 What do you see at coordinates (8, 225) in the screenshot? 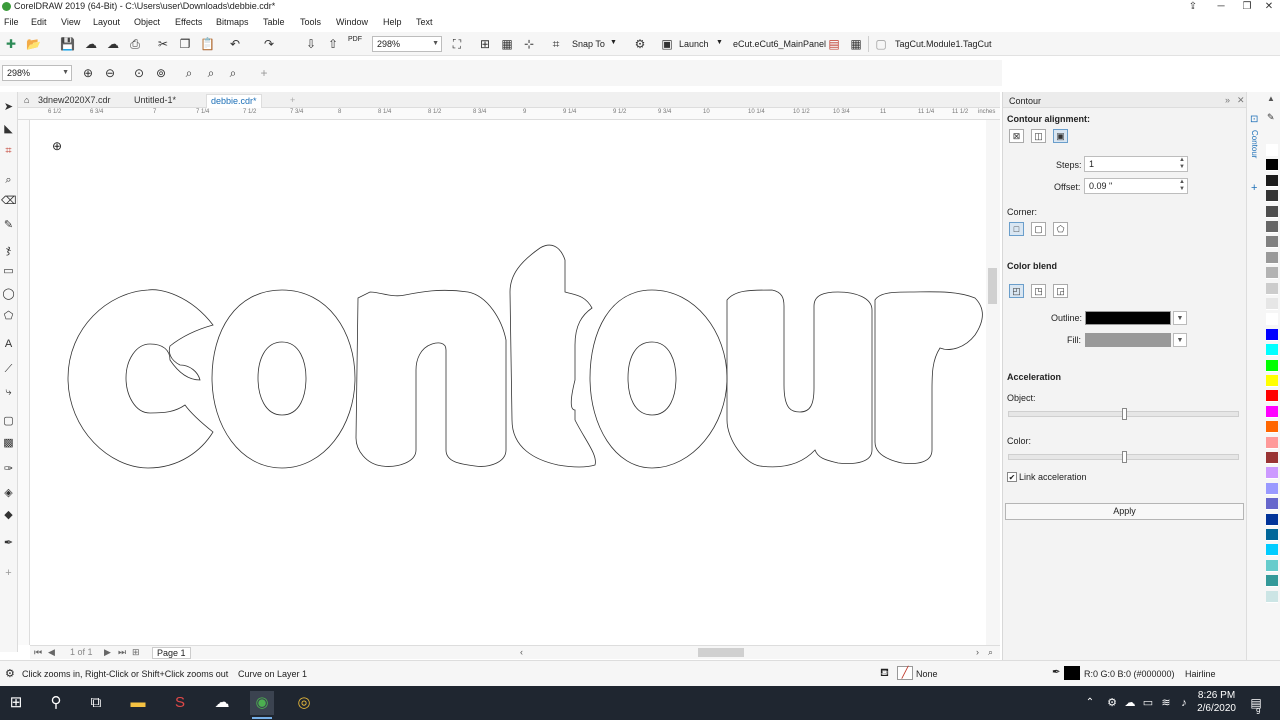
I see `freehand-tool-icon: ✎` at bounding box center [8, 225].